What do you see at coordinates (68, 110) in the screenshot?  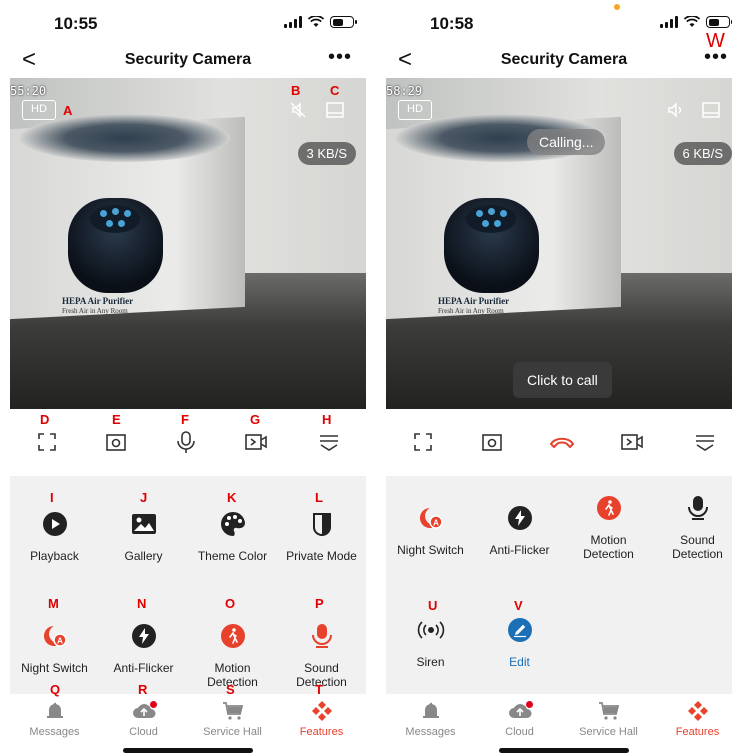 I see `annotation-a: A` at bounding box center [68, 110].